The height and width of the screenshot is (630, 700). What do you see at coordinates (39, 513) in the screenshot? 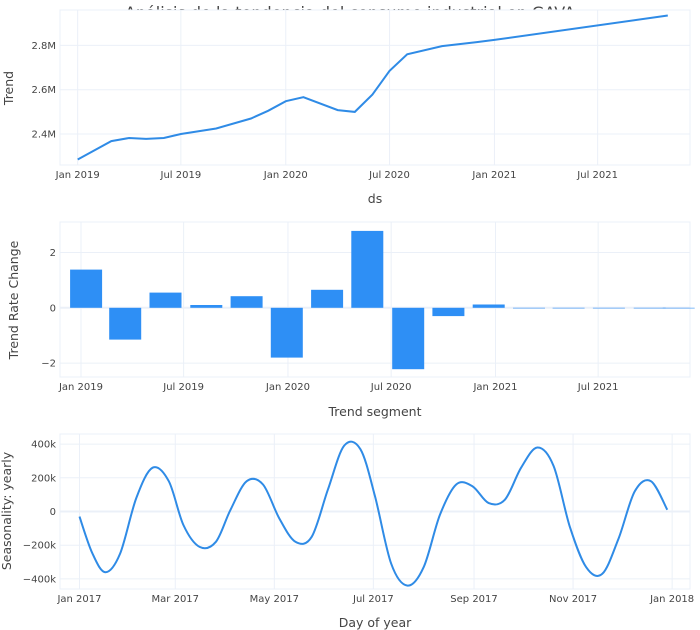
I see `seasonality-y-ticks: −400k −200k 0 200k 400k` at bounding box center [39, 513].